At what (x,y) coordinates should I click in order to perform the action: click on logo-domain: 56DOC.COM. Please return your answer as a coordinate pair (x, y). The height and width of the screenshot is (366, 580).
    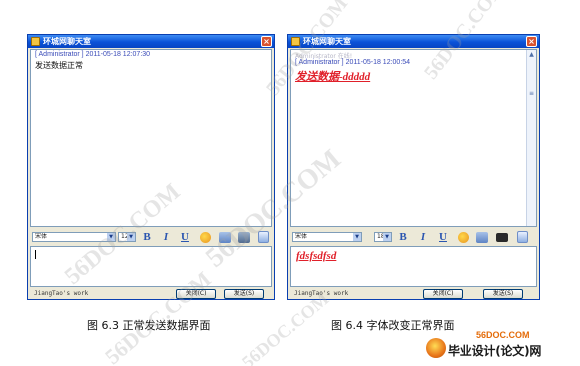
    Looking at the image, I should click on (503, 335).